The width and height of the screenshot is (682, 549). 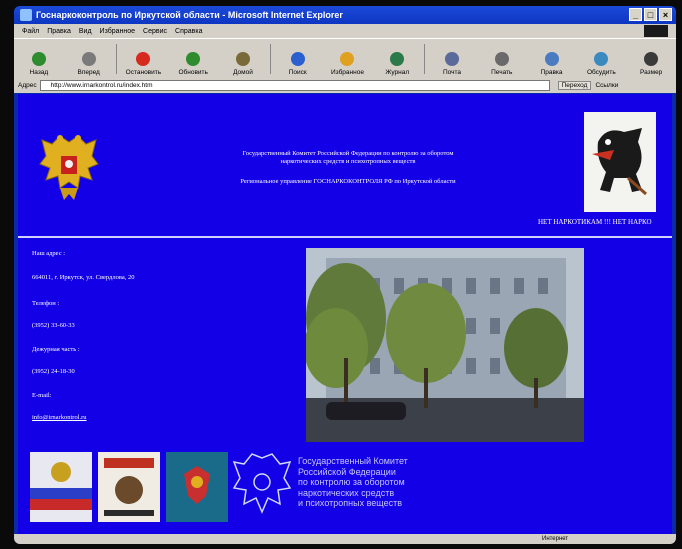 I want to click on toolbar-button-label: Печать, so click(x=502, y=72).